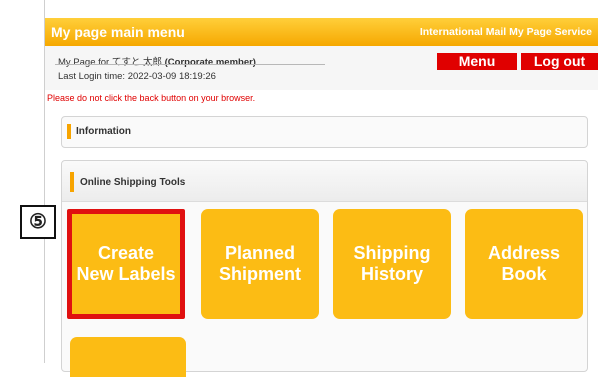 Image resolution: width=598 pixels, height=377 pixels. What do you see at coordinates (137, 76) in the screenshot?
I see `last-login-time: Last Login time: 2022-03-09 18:19:26` at bounding box center [137, 76].